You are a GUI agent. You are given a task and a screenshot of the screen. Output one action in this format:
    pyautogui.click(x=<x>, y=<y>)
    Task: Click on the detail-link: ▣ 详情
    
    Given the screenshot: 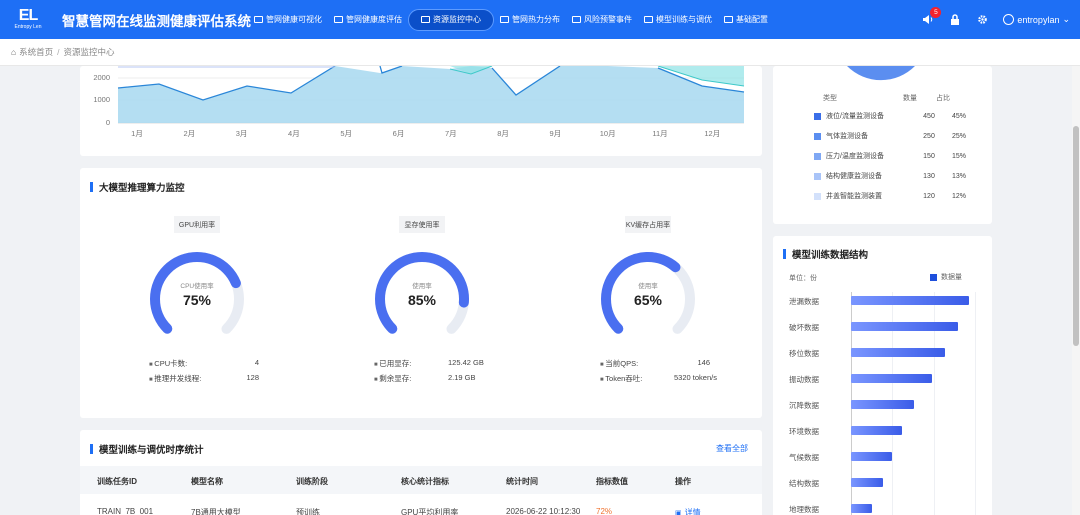 What is the action you would take?
    pyautogui.click(x=688, y=511)
    